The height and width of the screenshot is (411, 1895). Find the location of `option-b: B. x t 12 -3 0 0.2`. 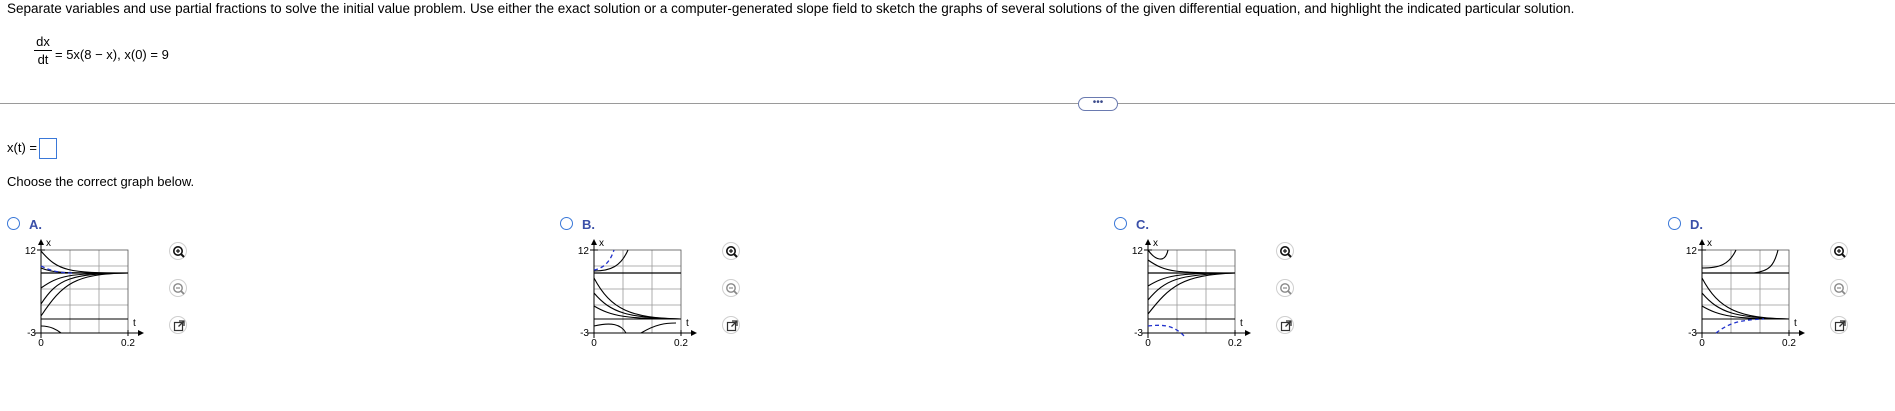

option-b: B. x t 12 -3 0 0.2 is located at coordinates (660, 296).